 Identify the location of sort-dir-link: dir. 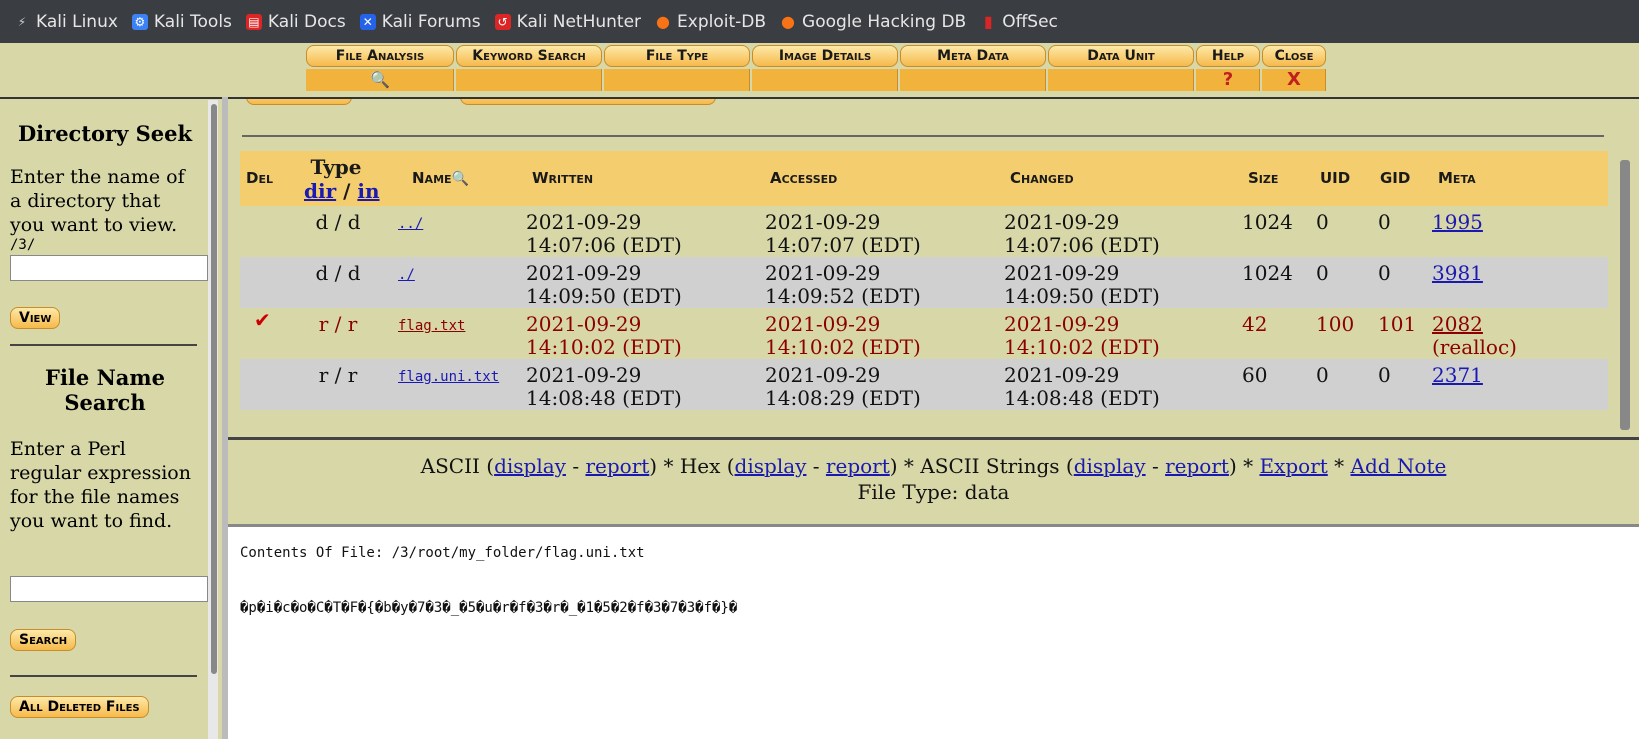
(320, 191).